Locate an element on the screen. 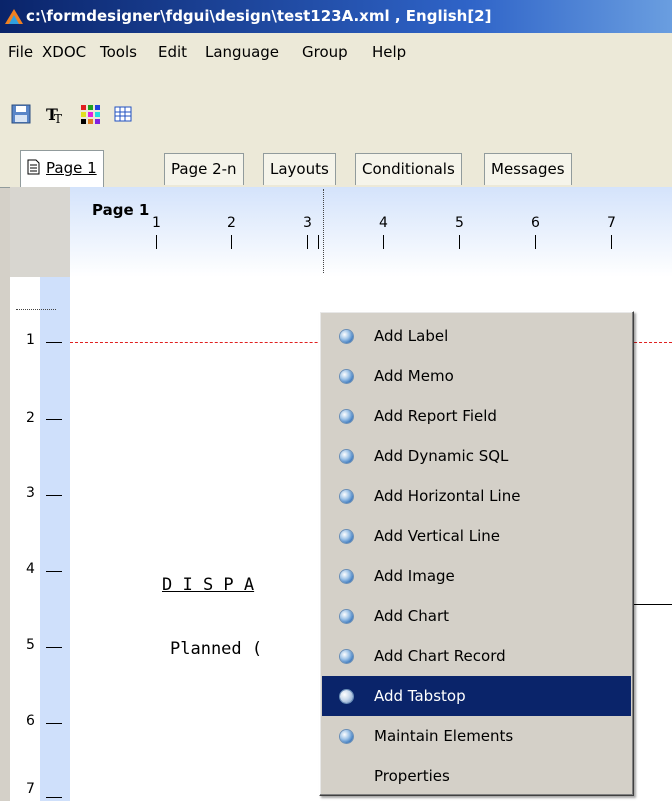  menu-file: File is located at coordinates (20, 52).